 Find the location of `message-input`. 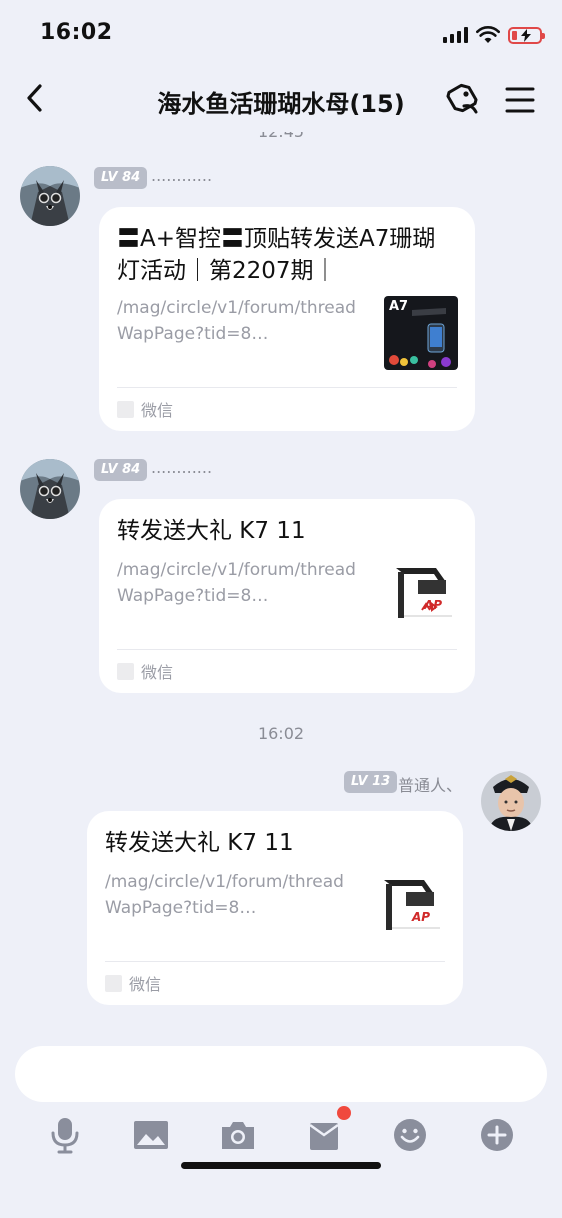

message-input is located at coordinates (281, 1074).